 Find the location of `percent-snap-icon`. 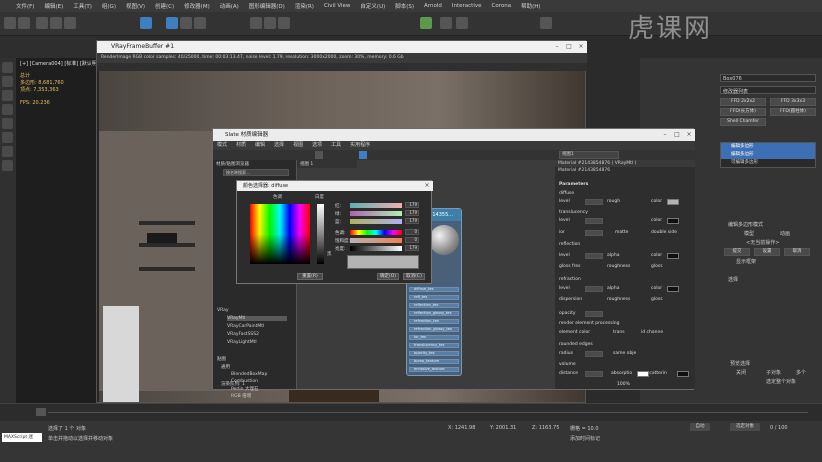

percent-snap-icon is located at coordinates (284, 23).